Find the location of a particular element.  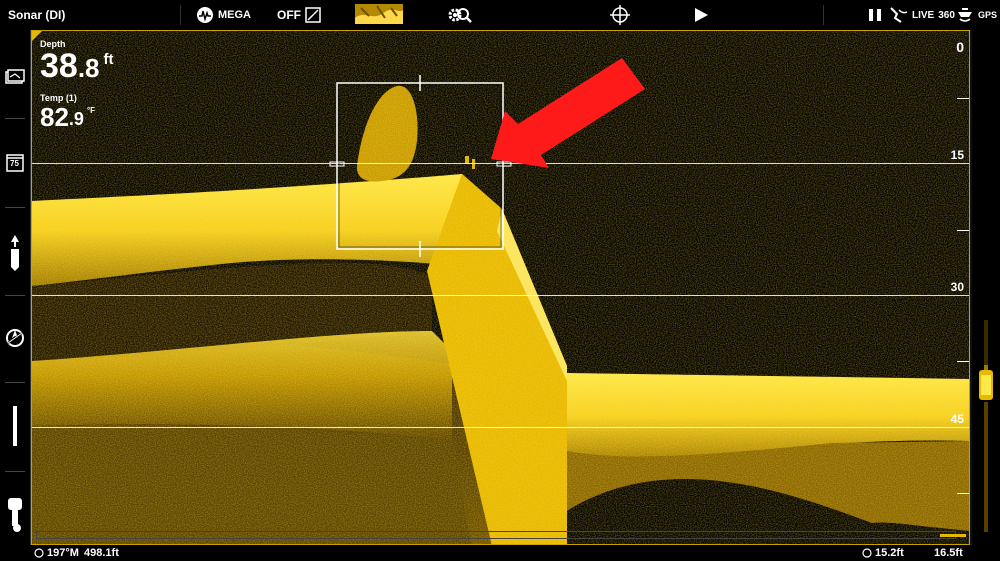

sidebar-item-temperature: 75 is located at coordinates (15, 163).